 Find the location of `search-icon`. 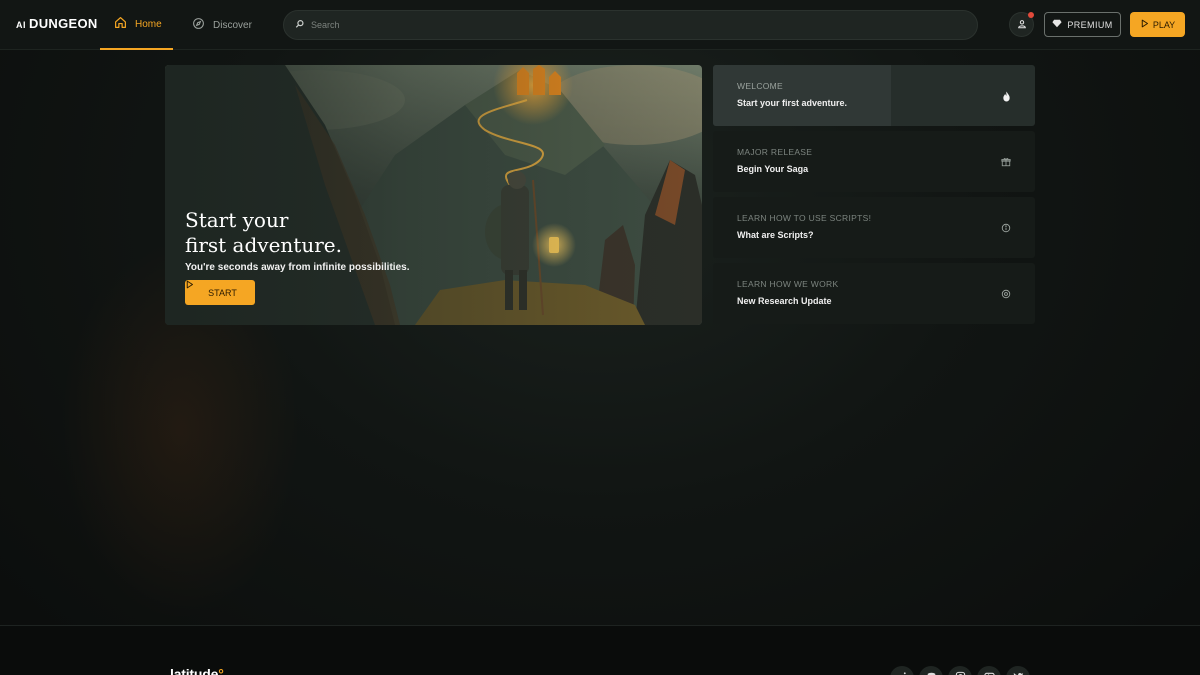

search-icon is located at coordinates (300, 25).